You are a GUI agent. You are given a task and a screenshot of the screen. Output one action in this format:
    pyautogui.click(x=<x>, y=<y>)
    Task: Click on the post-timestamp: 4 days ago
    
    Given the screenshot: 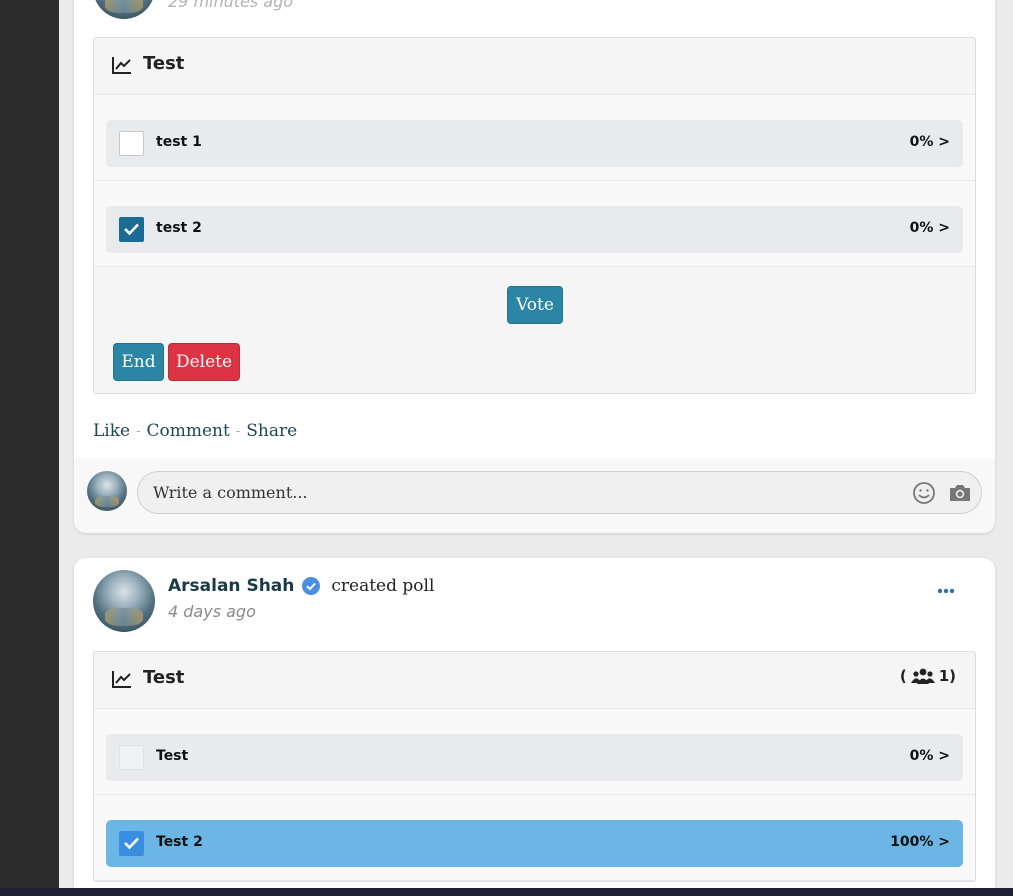 What is the action you would take?
    pyautogui.click(x=212, y=611)
    